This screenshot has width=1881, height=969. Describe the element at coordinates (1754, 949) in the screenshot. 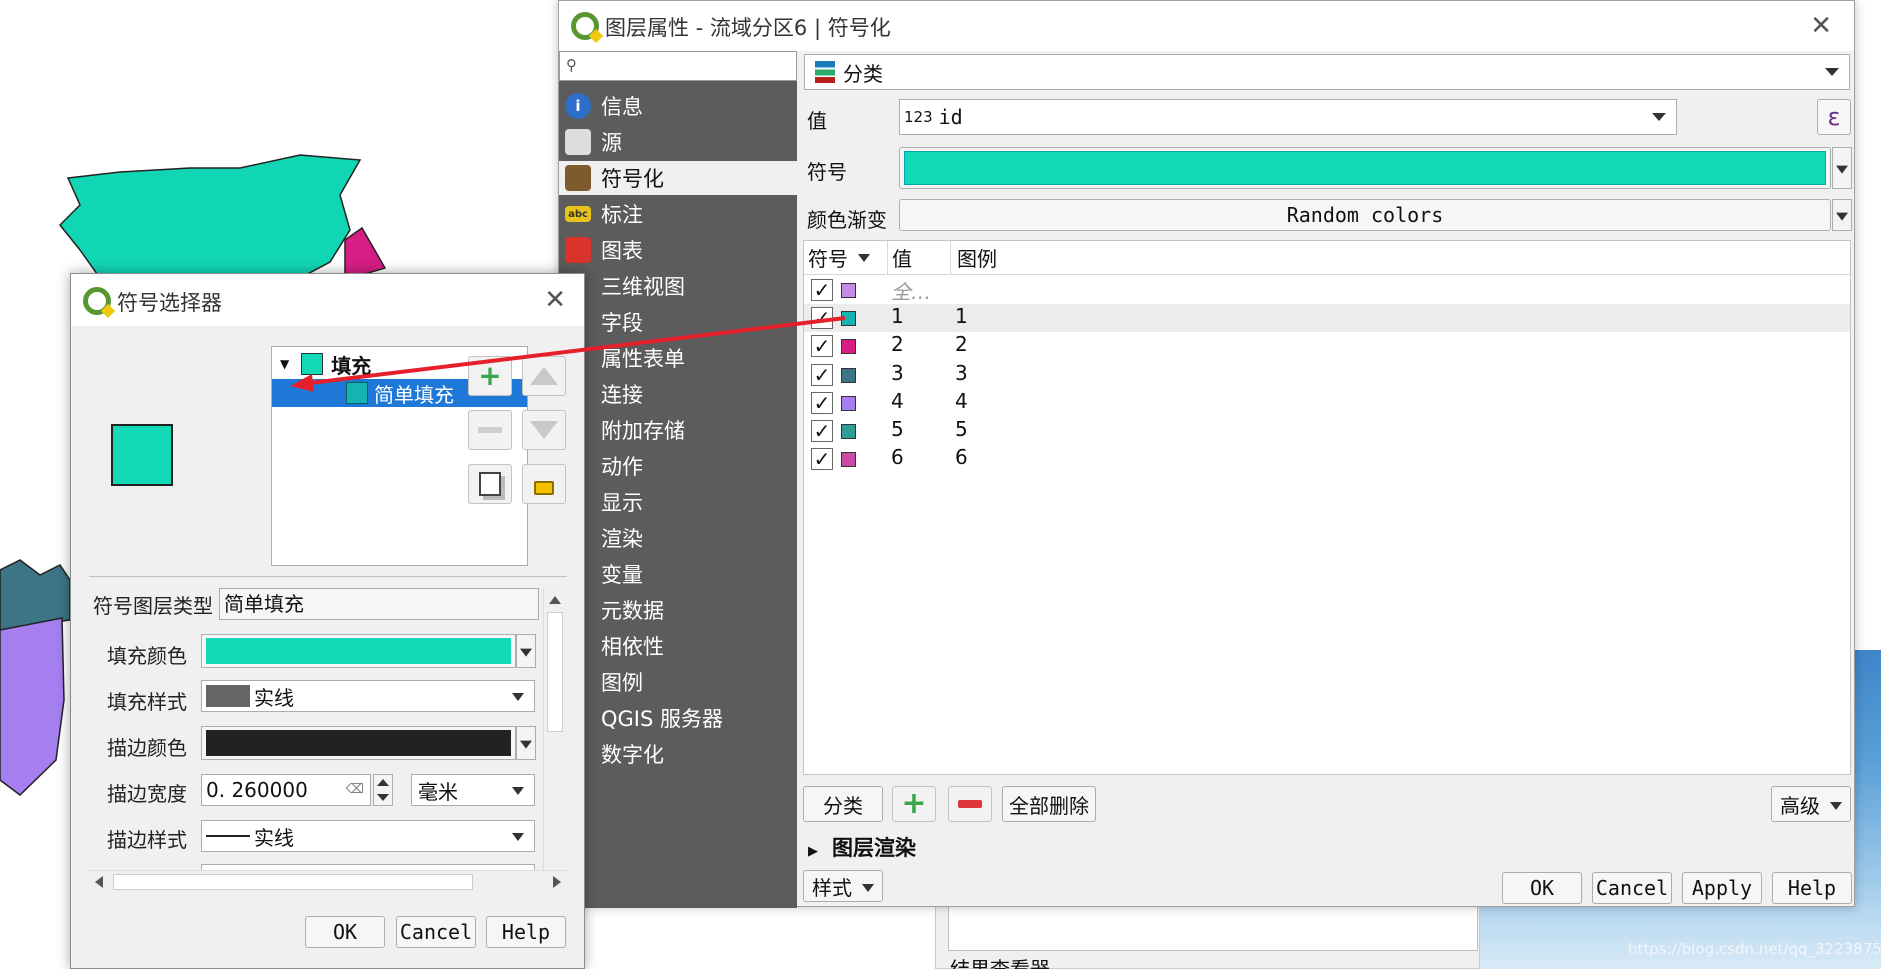

I see `watermark: https://blog.csdn.net/qq_32238753` at that location.